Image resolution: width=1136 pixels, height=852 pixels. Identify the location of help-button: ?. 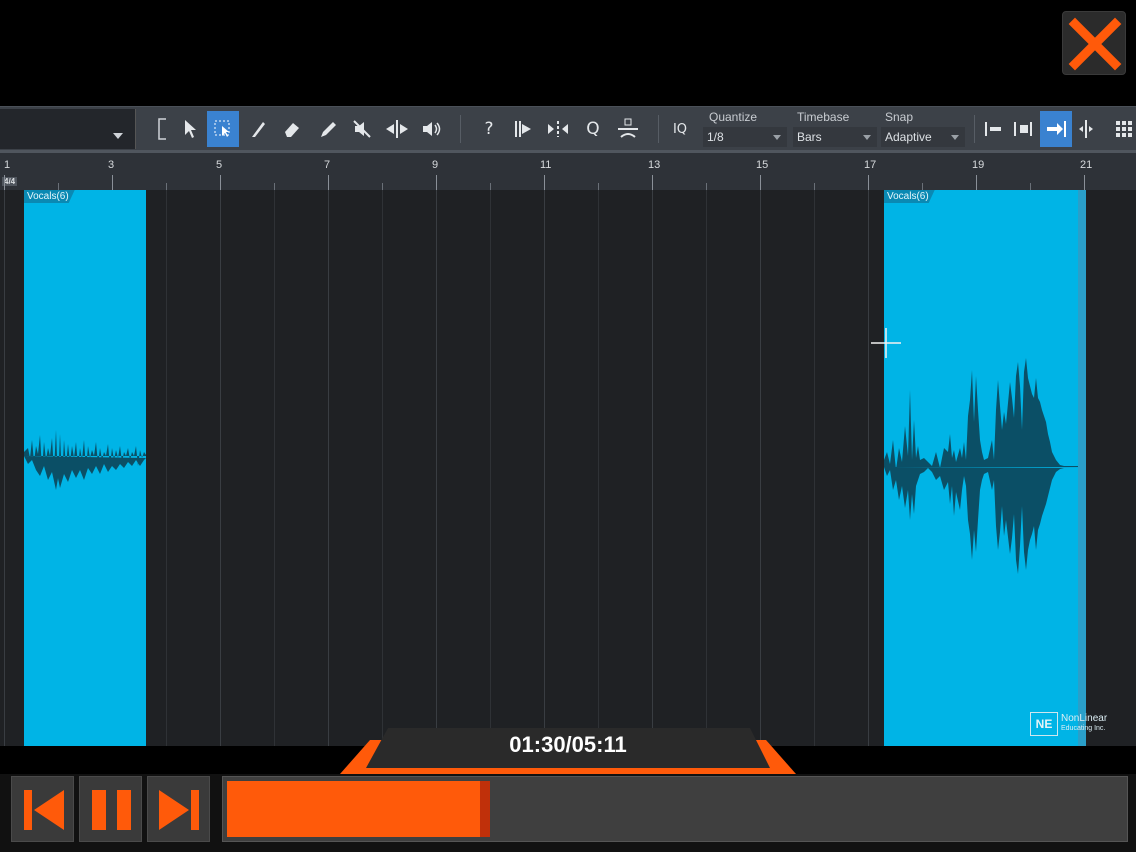
(489, 129).